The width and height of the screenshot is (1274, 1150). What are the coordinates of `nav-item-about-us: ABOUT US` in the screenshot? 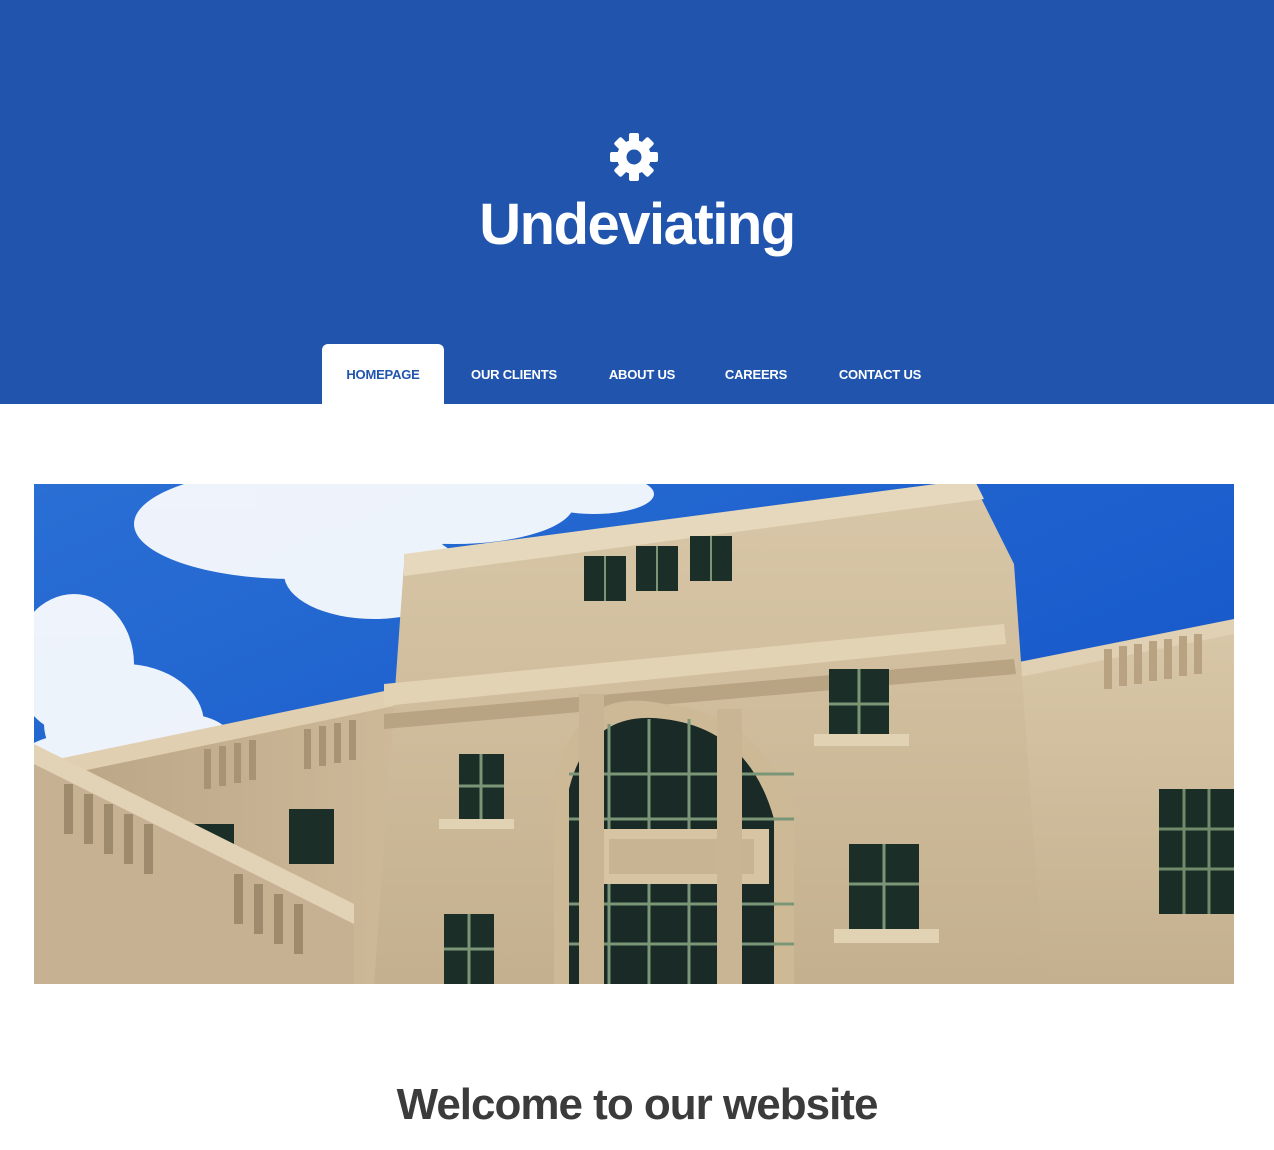 It's located at (642, 374).